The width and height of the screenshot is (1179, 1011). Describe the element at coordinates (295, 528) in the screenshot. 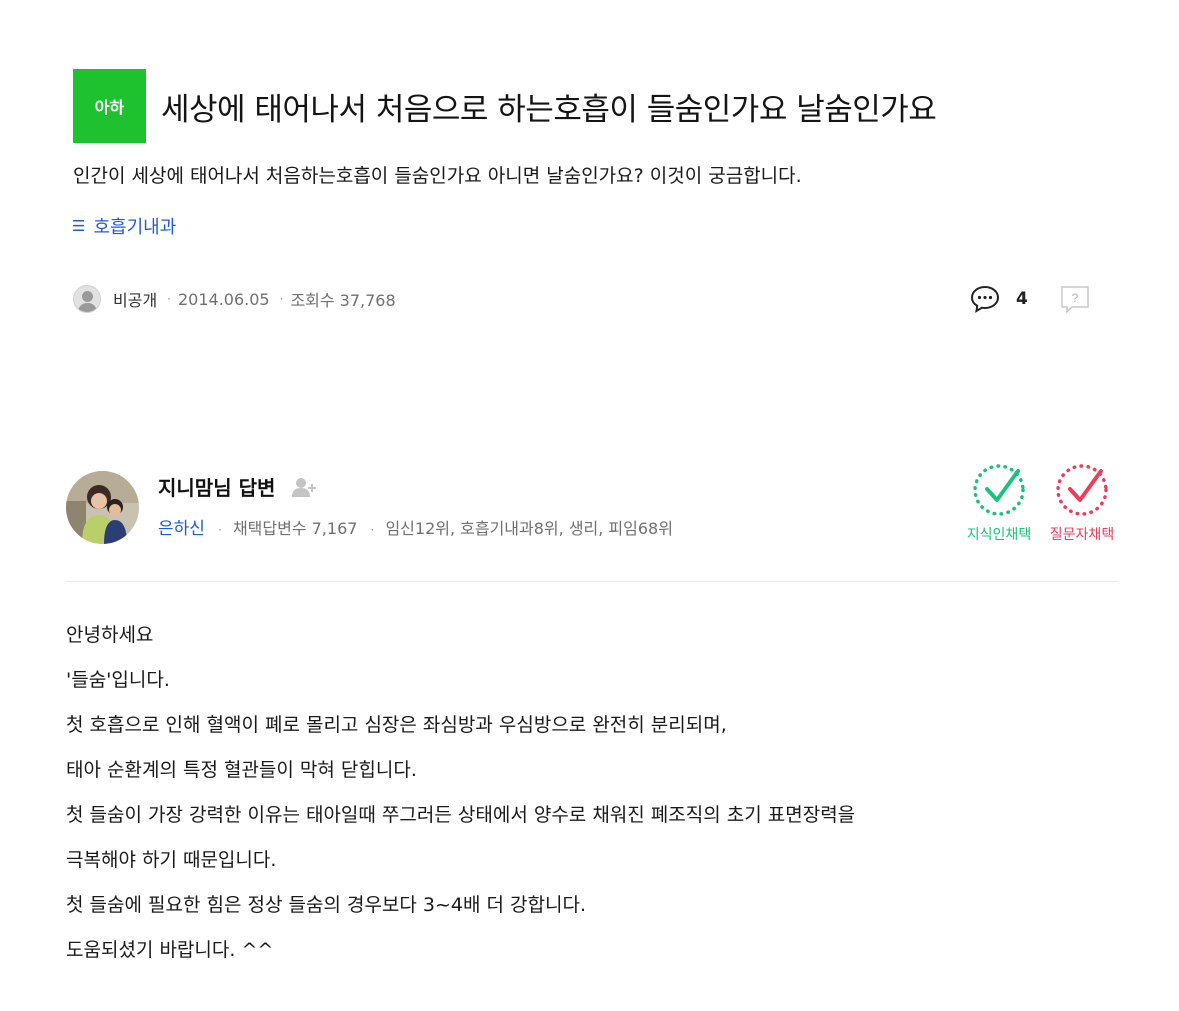

I see `answerer-stats: 채택답변수 7,167` at that location.